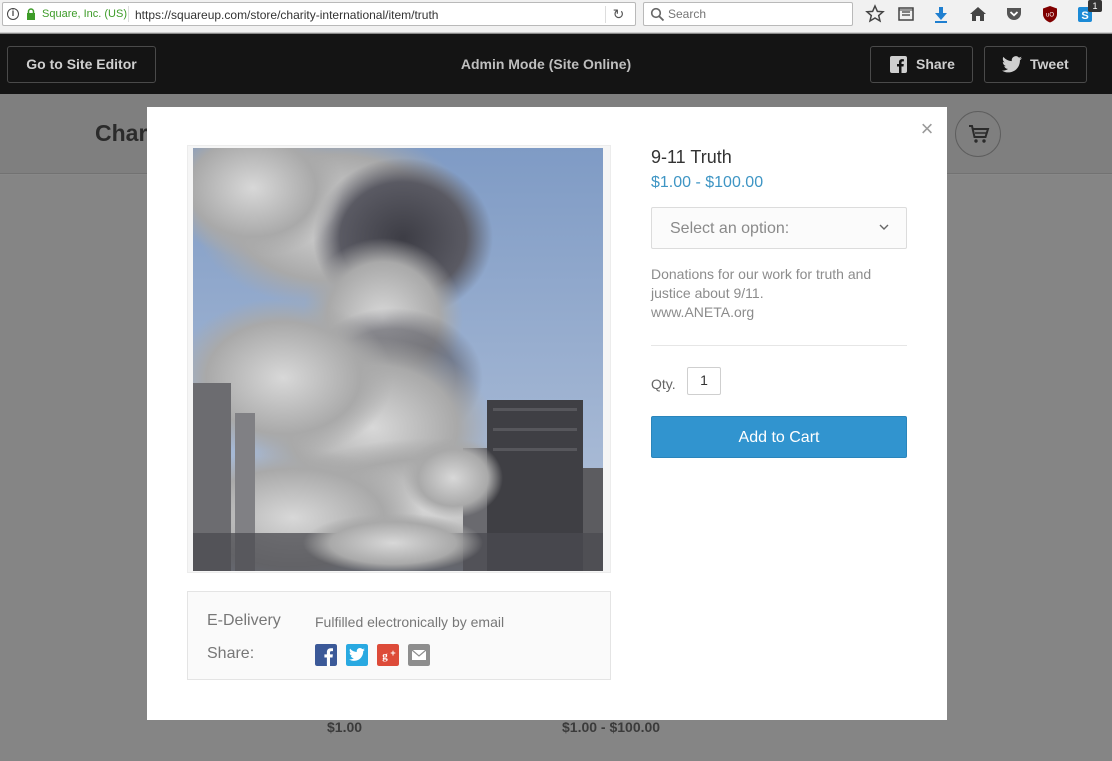 The image size is (1112, 761). Describe the element at coordinates (13, 14) in the screenshot. I see `info-icon: i` at that location.